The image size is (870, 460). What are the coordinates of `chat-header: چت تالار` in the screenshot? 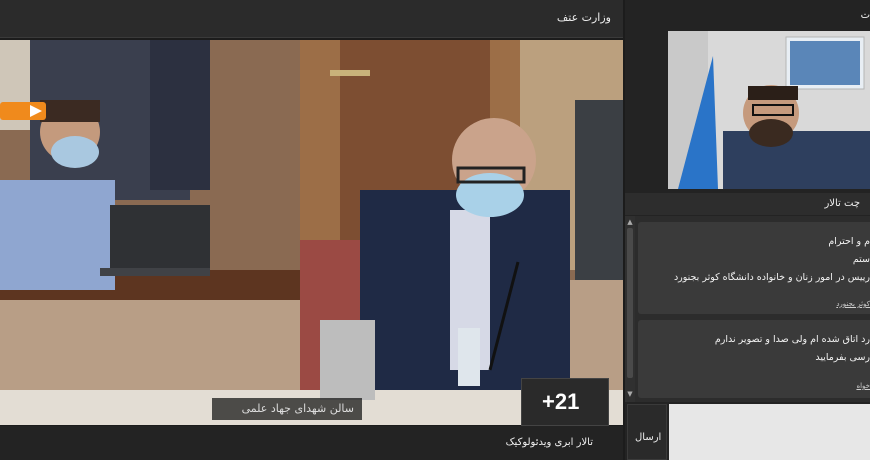 It's located at (747, 204).